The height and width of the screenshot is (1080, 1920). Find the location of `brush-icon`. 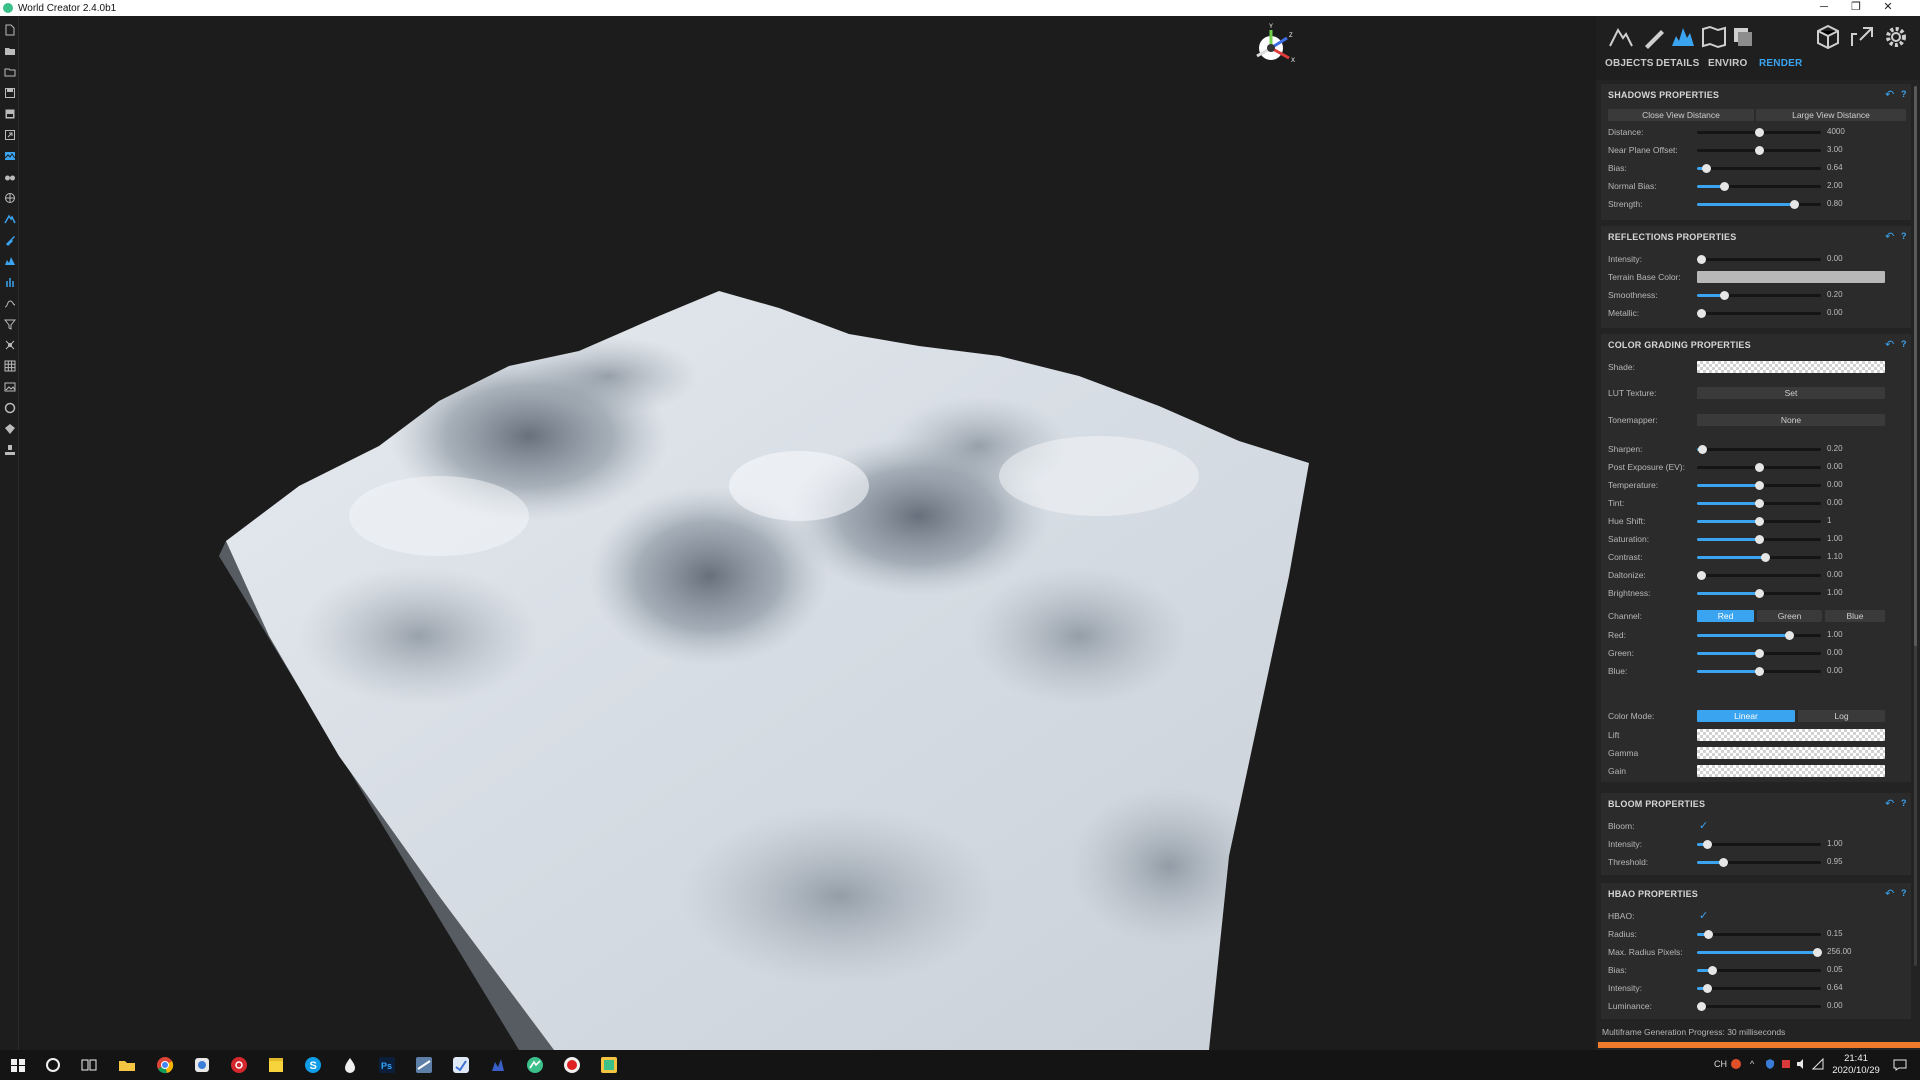

brush-icon is located at coordinates (1654, 37).